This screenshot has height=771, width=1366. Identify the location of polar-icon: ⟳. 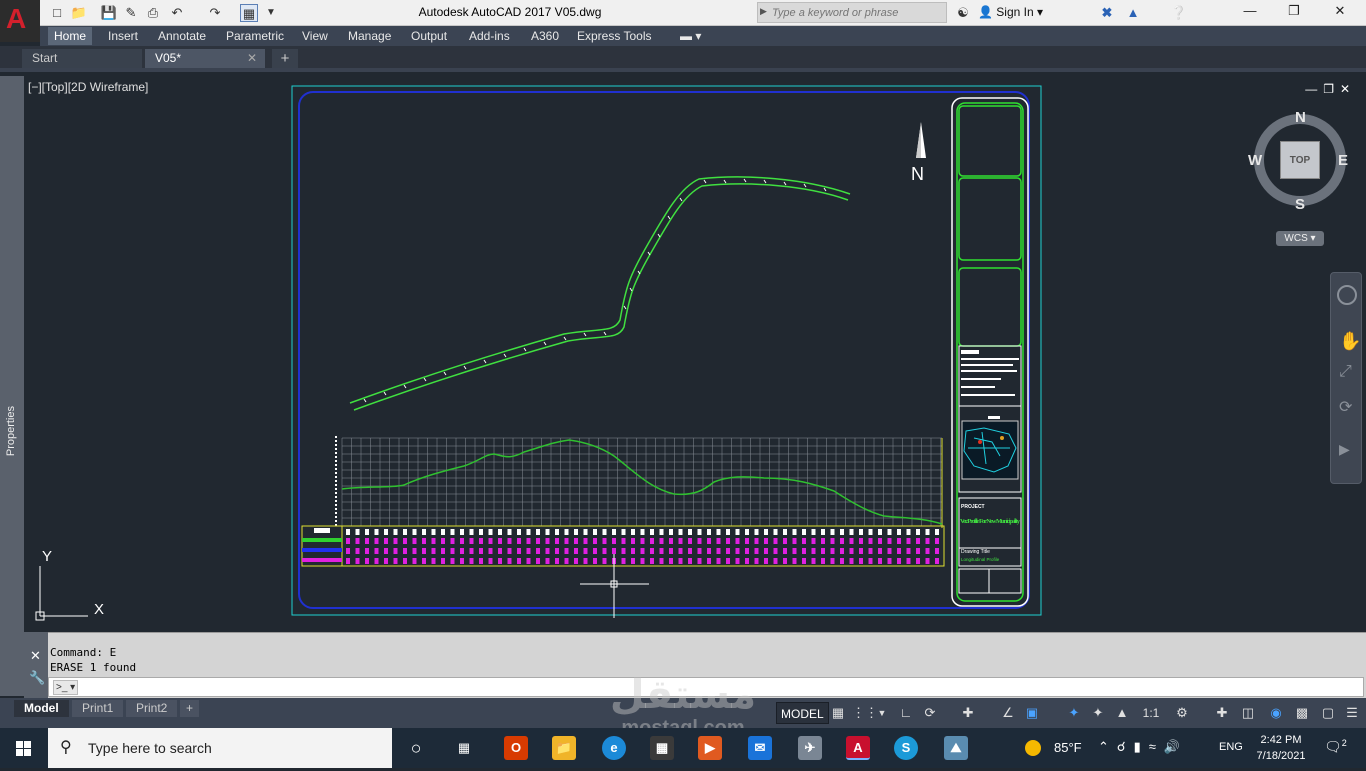
(930, 713).